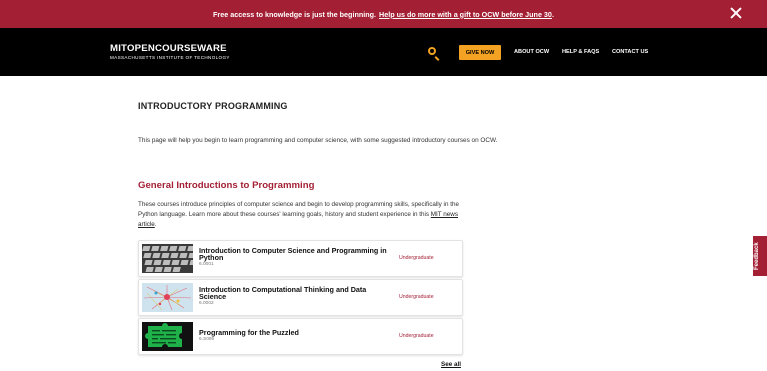 The image size is (767, 371). I want to click on network-graph-image, so click(167, 297).